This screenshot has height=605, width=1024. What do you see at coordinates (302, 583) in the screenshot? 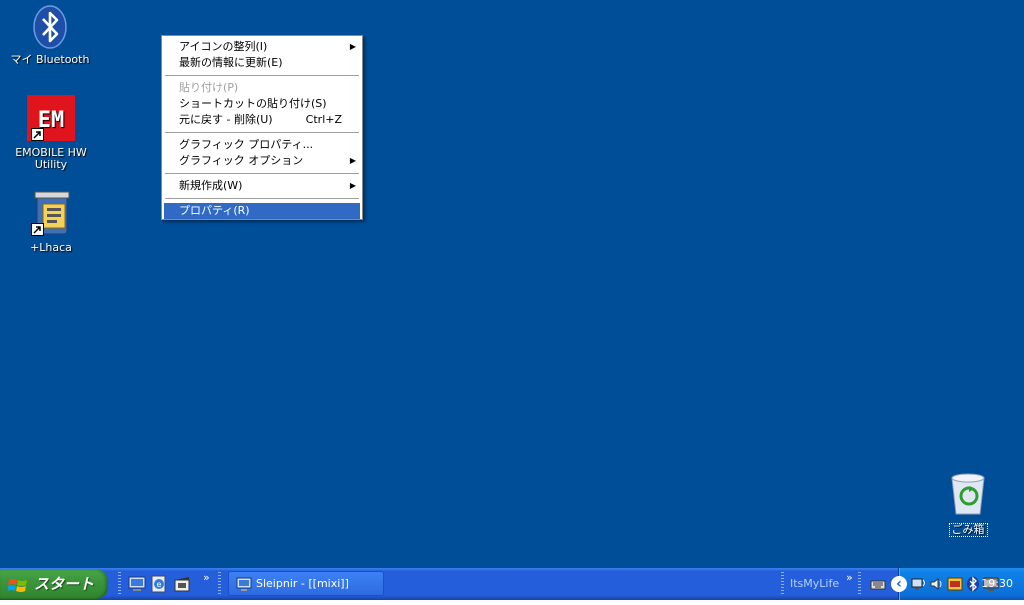
I see `taskbar-button-label: Sleipnir - [[mixi]]` at bounding box center [302, 583].